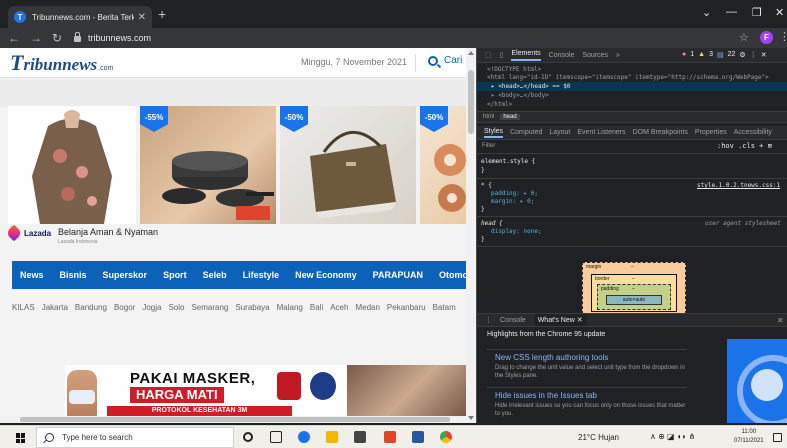  I want to click on subnav-item: Jogja, so click(151, 307).